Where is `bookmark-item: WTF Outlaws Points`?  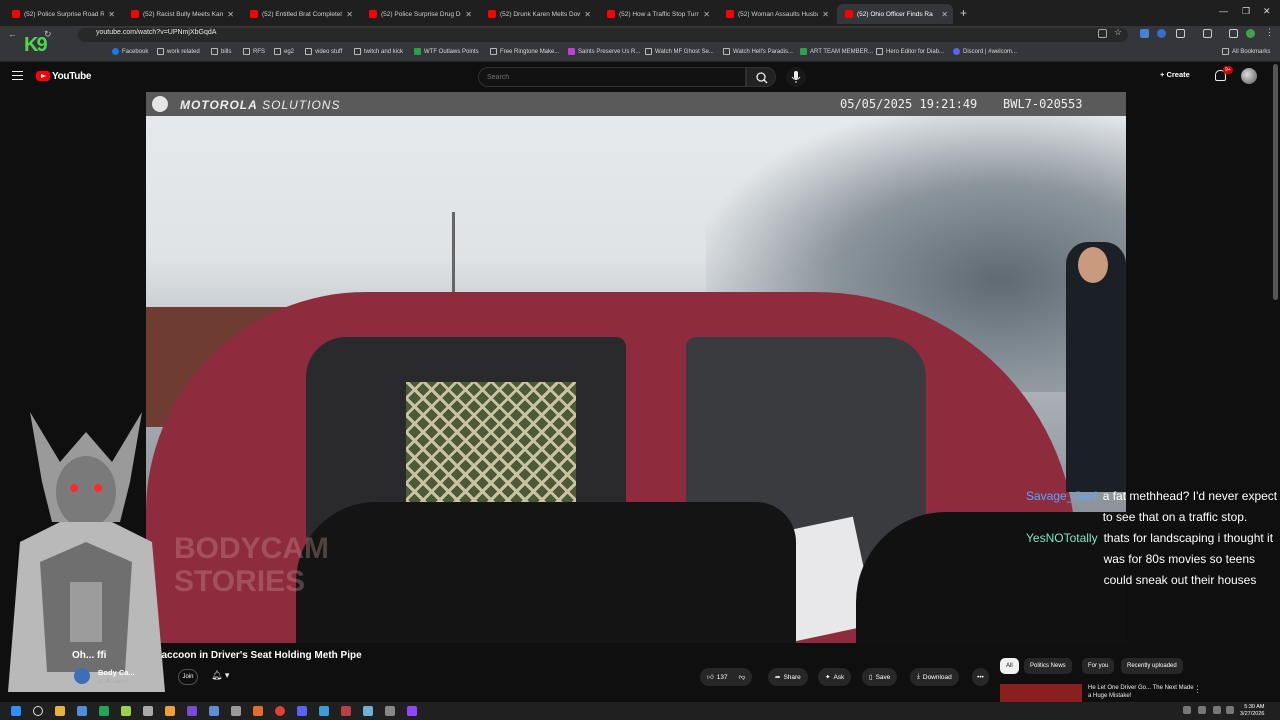 bookmark-item: WTF Outlaws Points is located at coordinates (446, 51).